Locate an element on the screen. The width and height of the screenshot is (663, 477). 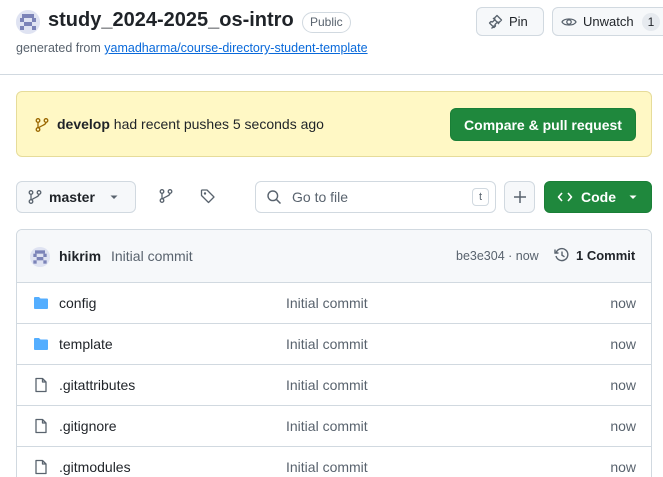
pin-button: Pin is located at coordinates (510, 21).